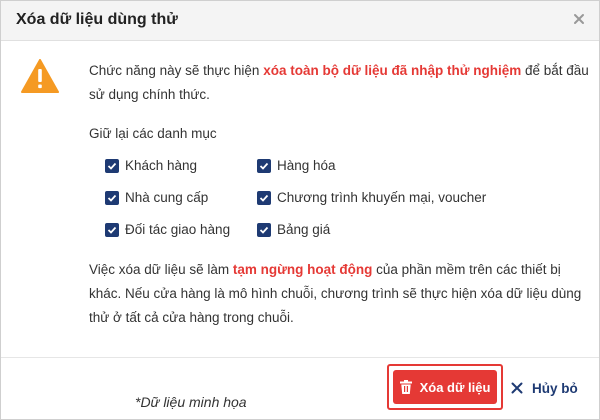  I want to click on intro-text-before: Chức năng này sẽ thực hiện, so click(176, 70).